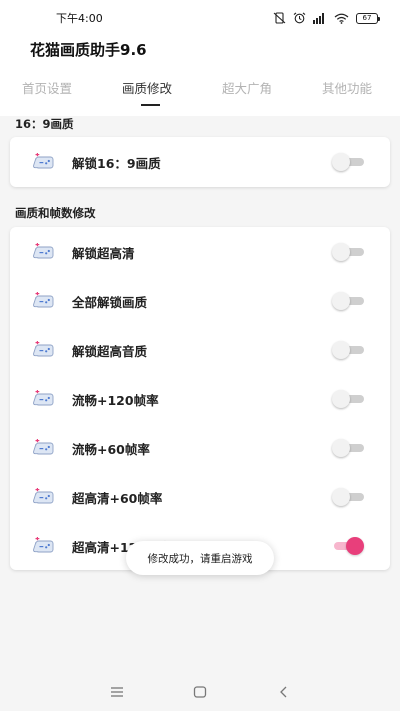  I want to click on tab-quality-modify: 画质修改, so click(147, 87).